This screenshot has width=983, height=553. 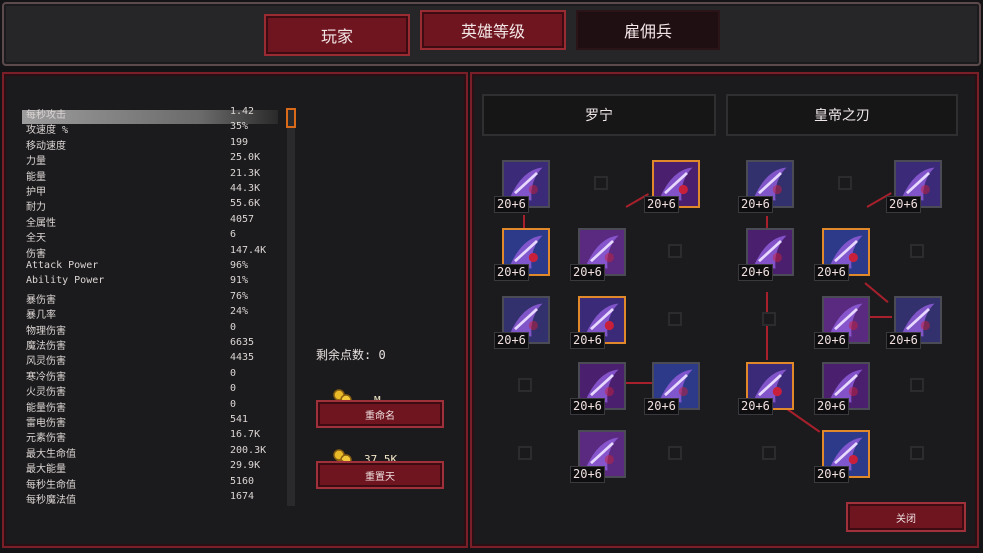 I want to click on remaining-points-value: 0, so click(x=382, y=355).